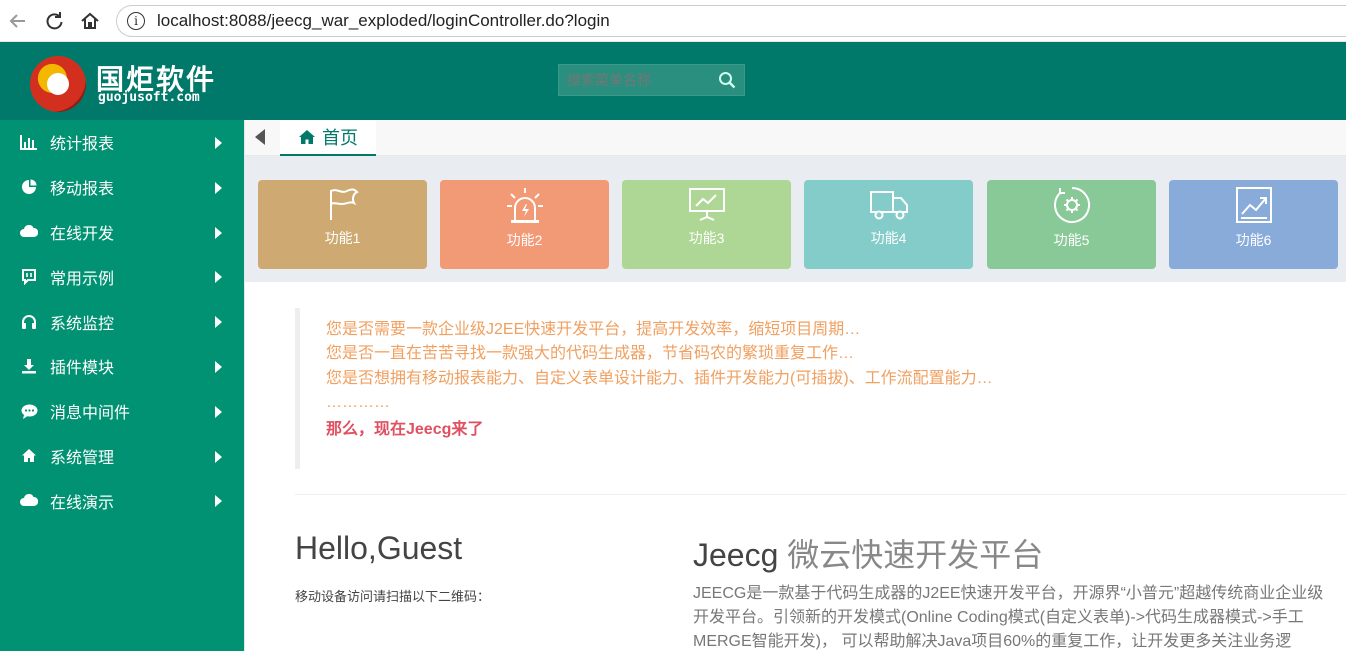 The image size is (1346, 654). Describe the element at coordinates (122, 500) in the screenshot. I see `sidebar-item-demo: 在线演示` at that location.